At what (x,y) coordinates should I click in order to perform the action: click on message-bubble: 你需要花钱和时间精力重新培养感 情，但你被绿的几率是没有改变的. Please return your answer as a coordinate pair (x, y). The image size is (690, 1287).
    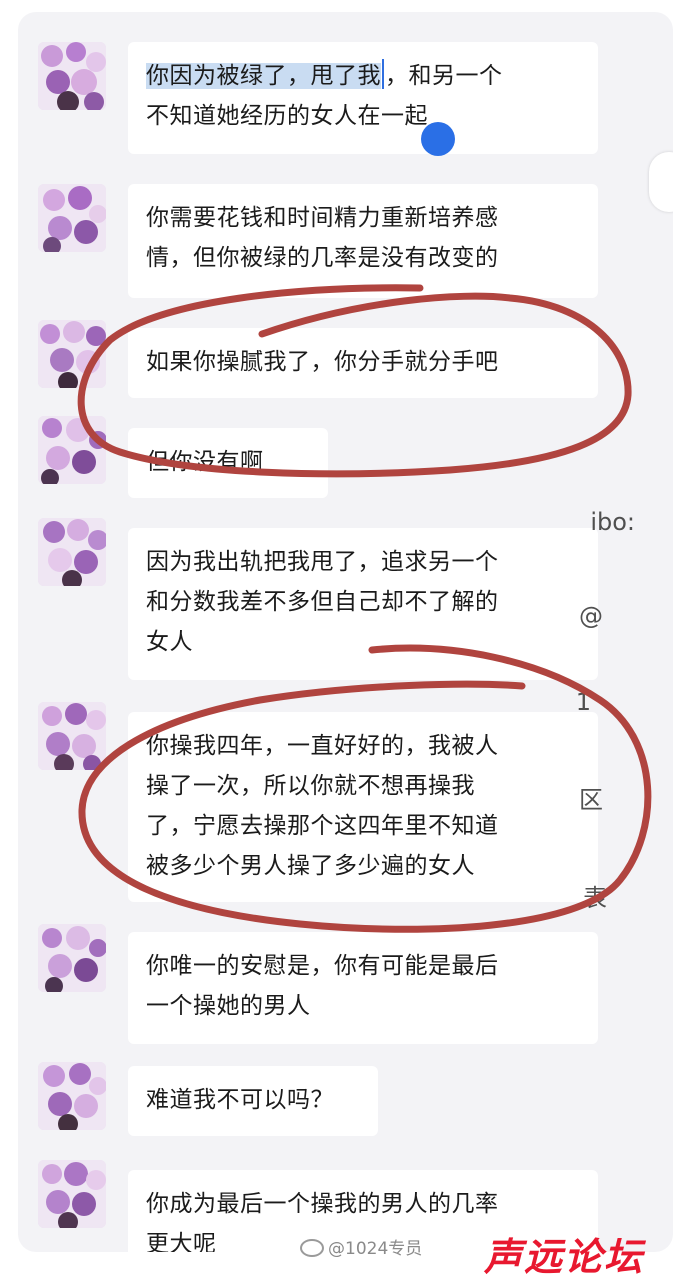
    Looking at the image, I should click on (363, 241).